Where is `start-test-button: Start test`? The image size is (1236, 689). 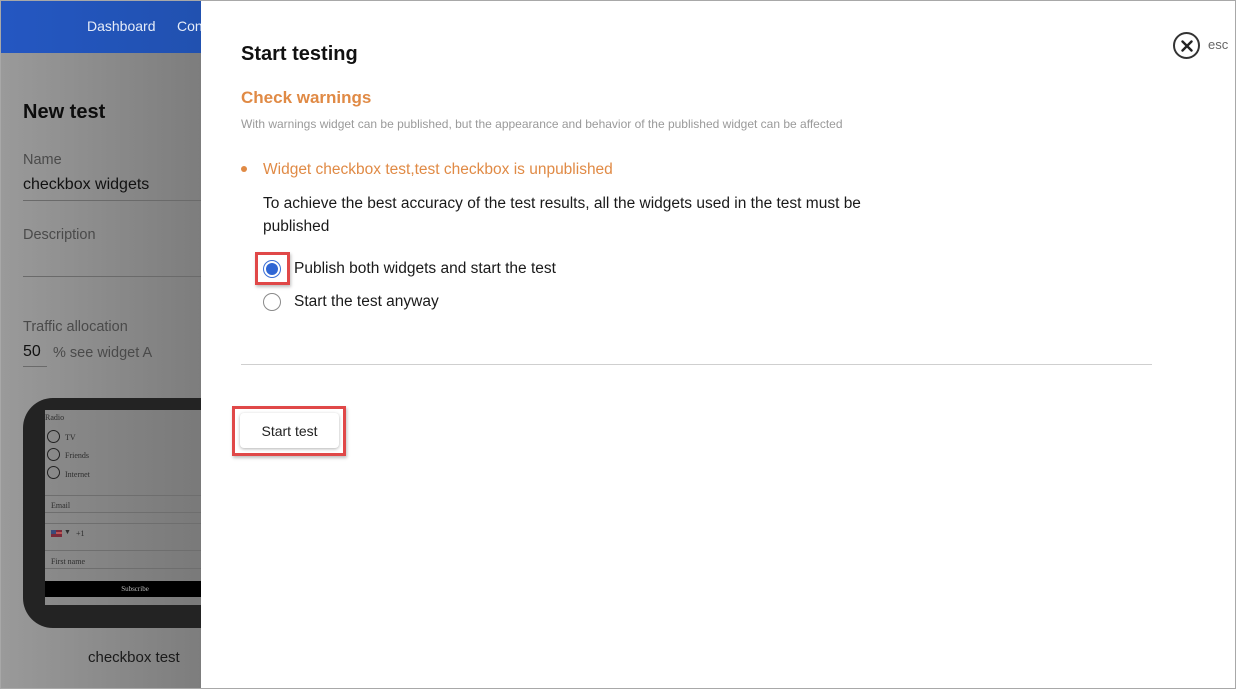 start-test-button: Start test is located at coordinates (289, 430).